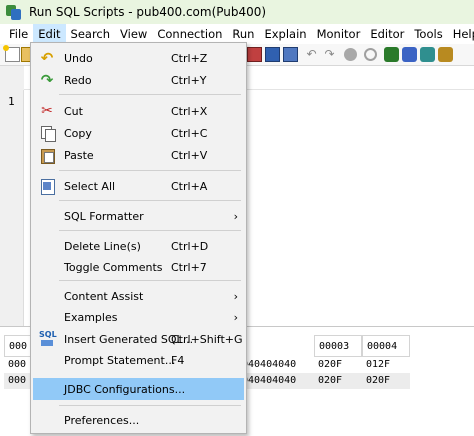  I want to click on menu-search: Search, so click(91, 34).